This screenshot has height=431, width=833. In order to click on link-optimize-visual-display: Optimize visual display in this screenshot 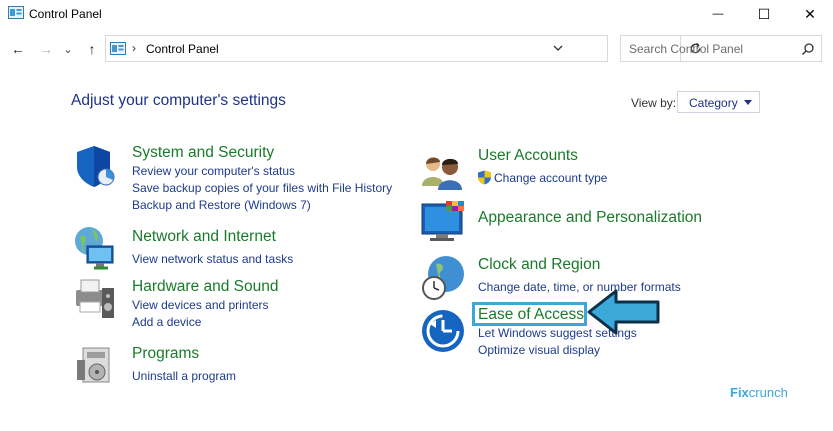, I will do `click(539, 350)`.